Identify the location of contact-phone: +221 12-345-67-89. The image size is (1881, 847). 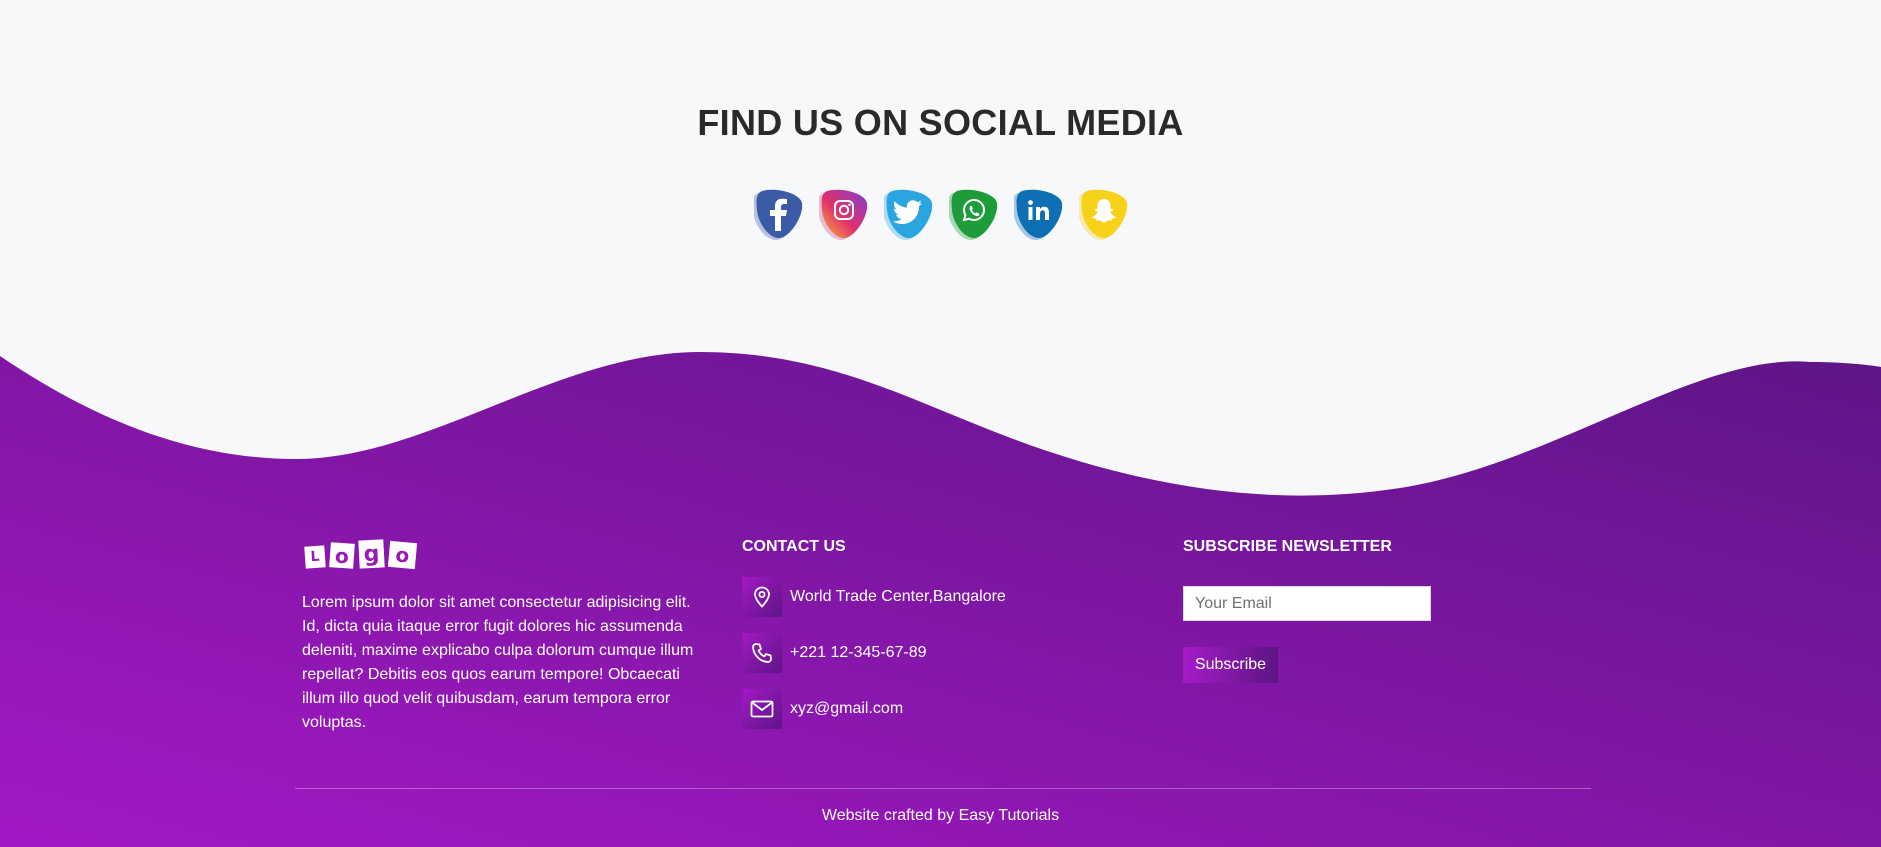
(834, 653).